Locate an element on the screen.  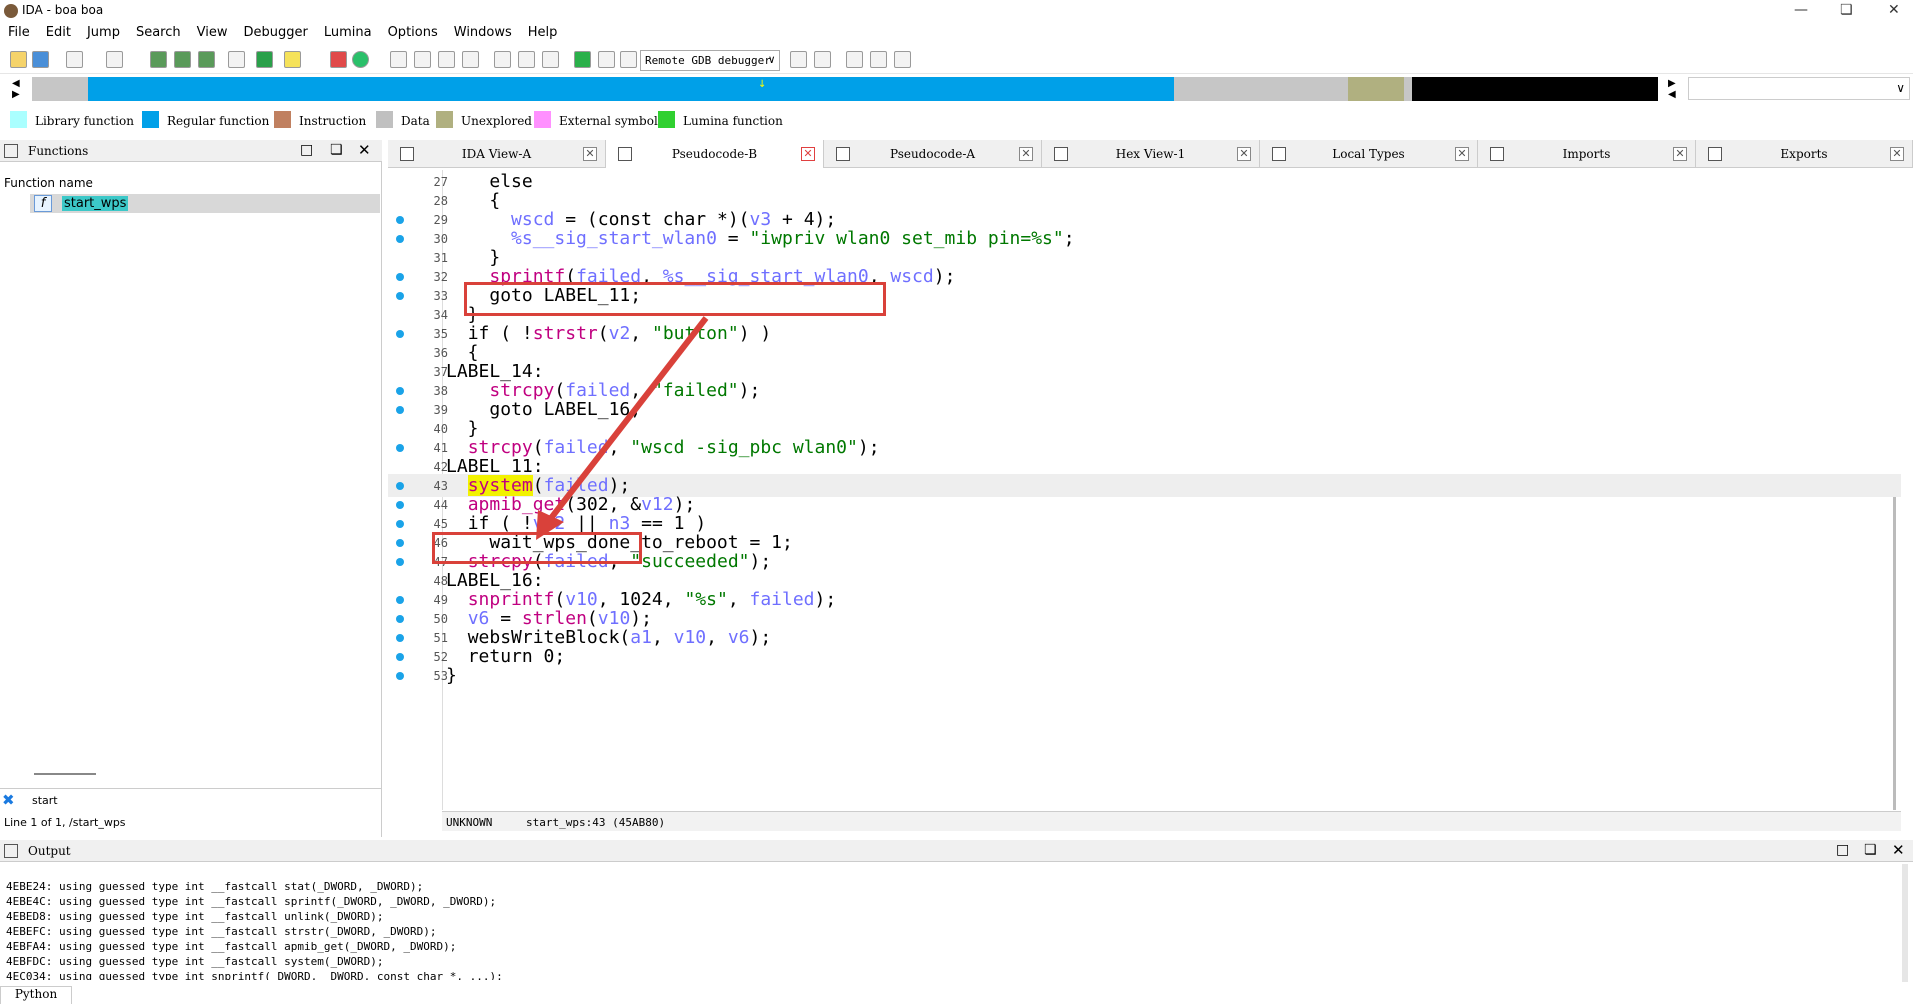
names-icon is located at coordinates (422, 59).